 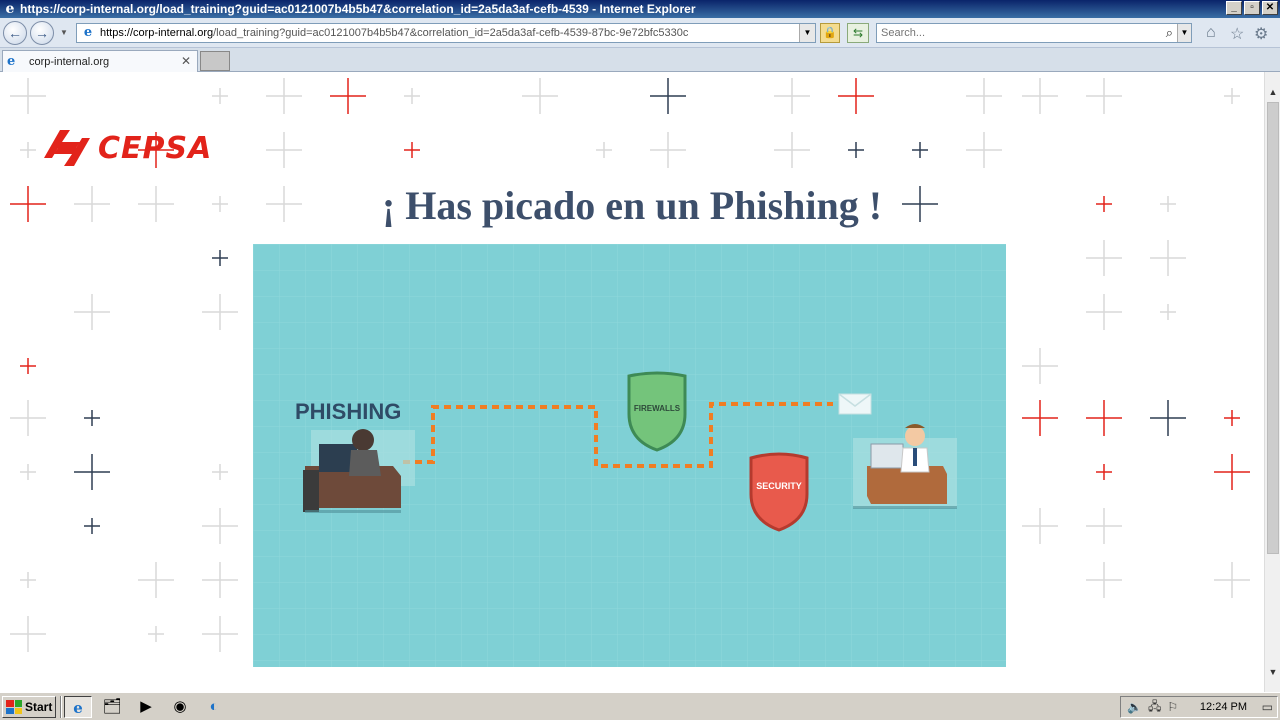 I want to click on tab-corp-internal: e corp-internal.org ✕, so click(x=100, y=61).